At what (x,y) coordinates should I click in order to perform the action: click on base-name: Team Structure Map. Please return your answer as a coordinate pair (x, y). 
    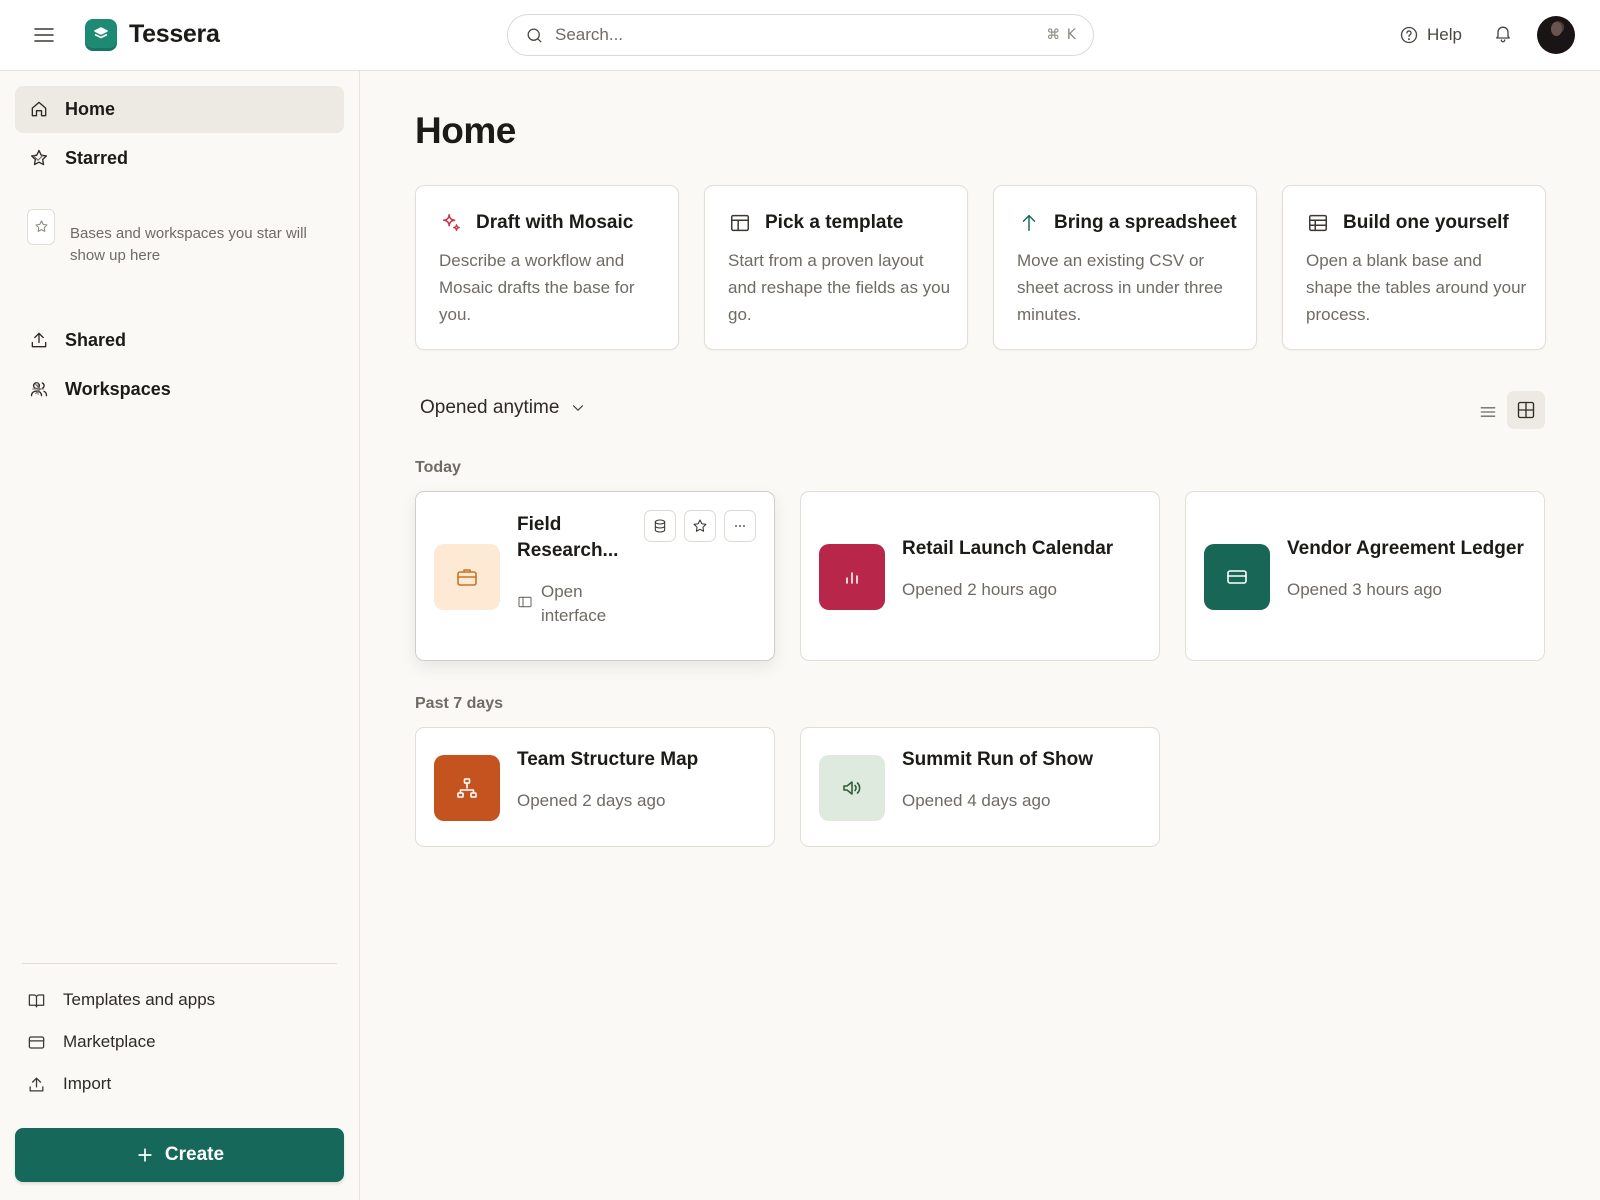
    Looking at the image, I should click on (608, 759).